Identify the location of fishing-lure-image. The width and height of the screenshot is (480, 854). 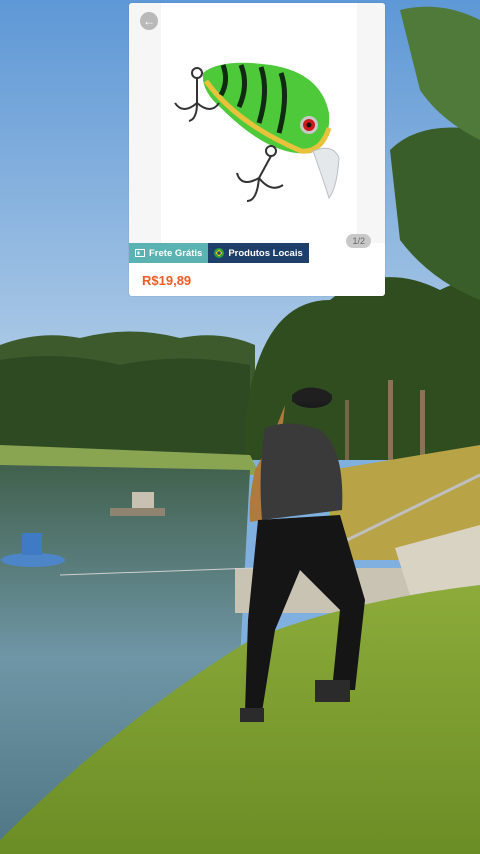
(257, 132).